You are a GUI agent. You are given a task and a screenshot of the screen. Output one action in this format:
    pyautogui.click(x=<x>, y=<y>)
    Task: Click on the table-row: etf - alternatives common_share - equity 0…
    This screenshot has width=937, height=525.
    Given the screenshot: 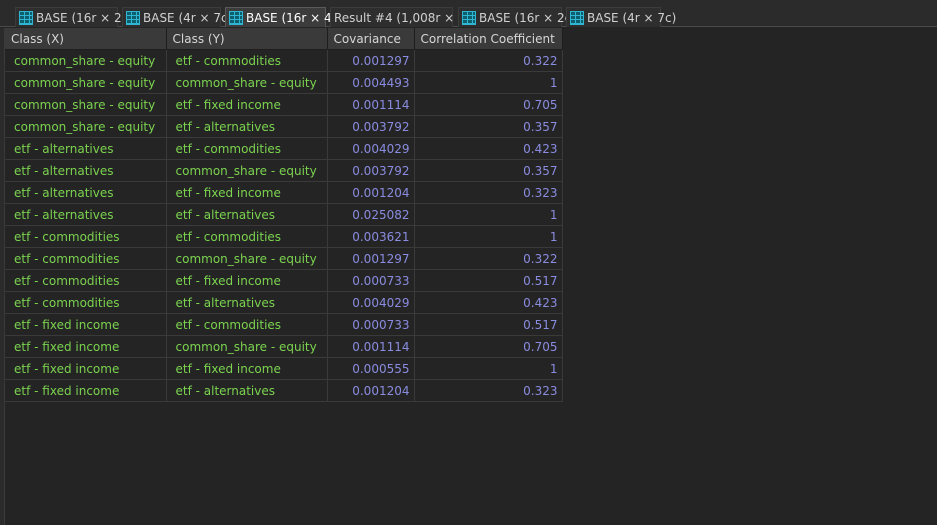 What is the action you would take?
    pyautogui.click(x=284, y=170)
    